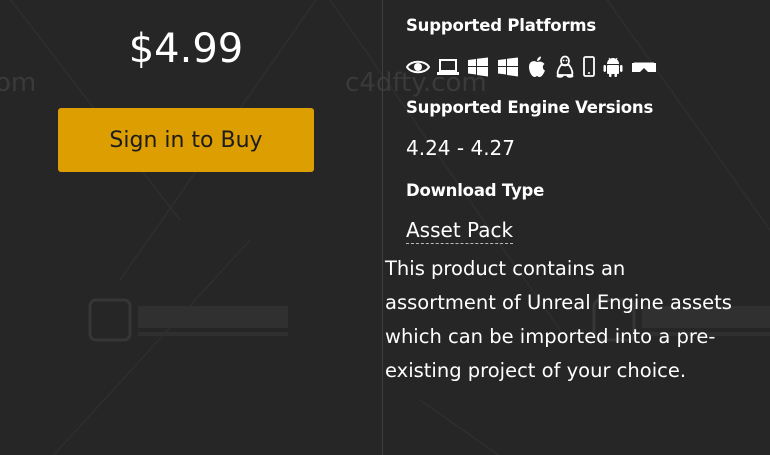 The height and width of the screenshot is (455, 770). Describe the element at coordinates (589, 67) in the screenshot. I see `phone-icon` at that location.